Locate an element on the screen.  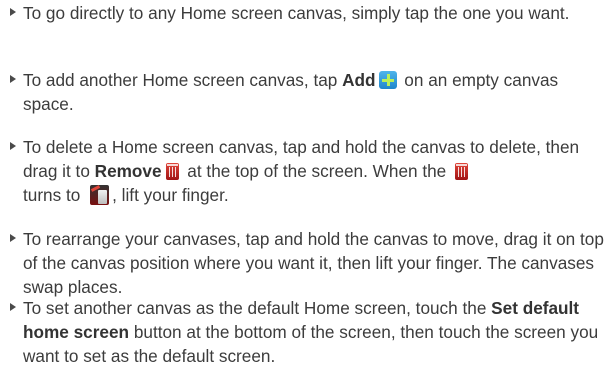
trash-open-icon is located at coordinates (100, 195).